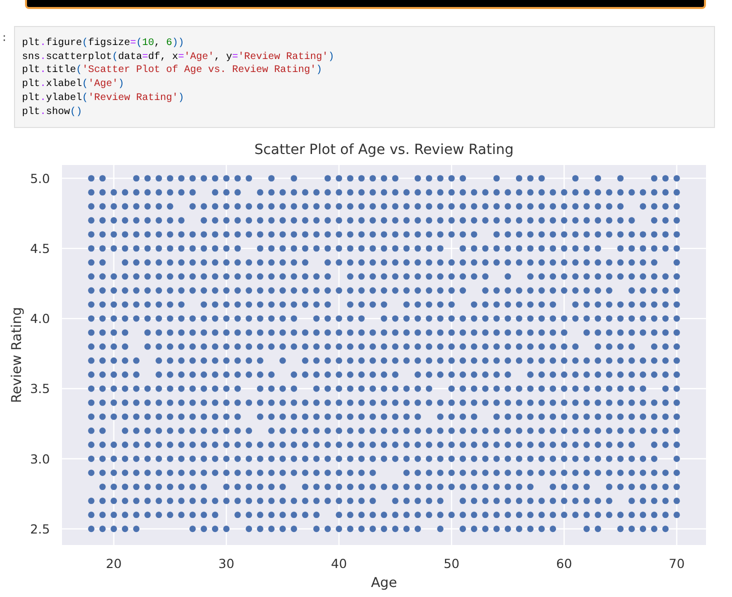 Image resolution: width=732 pixels, height=597 pixels. Describe the element at coordinates (178, 57) in the screenshot. I see `code-line: sns.scatterplot(data=df, x='Age', y='Review Rating')` at that location.